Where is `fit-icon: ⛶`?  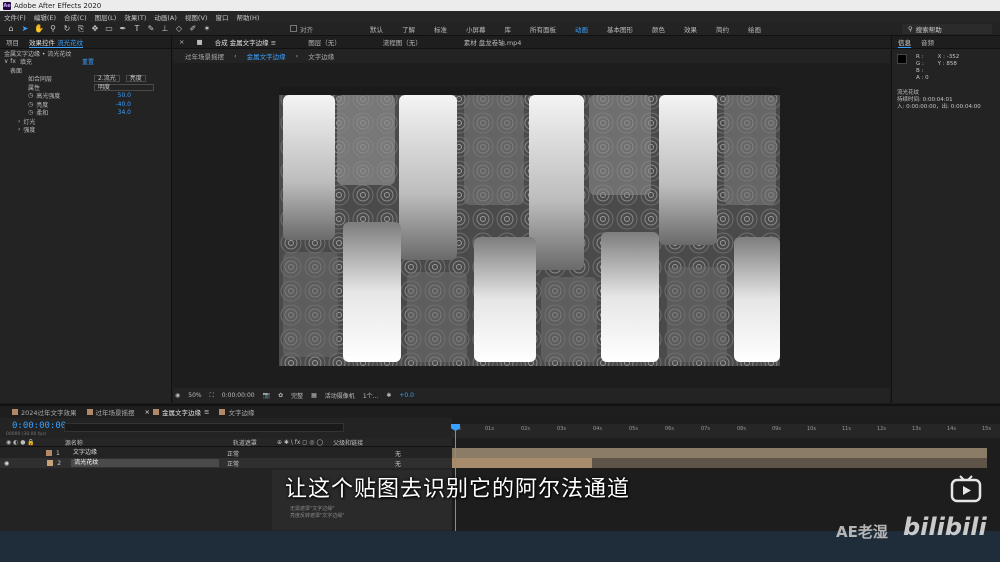
fit-icon: ⛶ is located at coordinates (212, 396).